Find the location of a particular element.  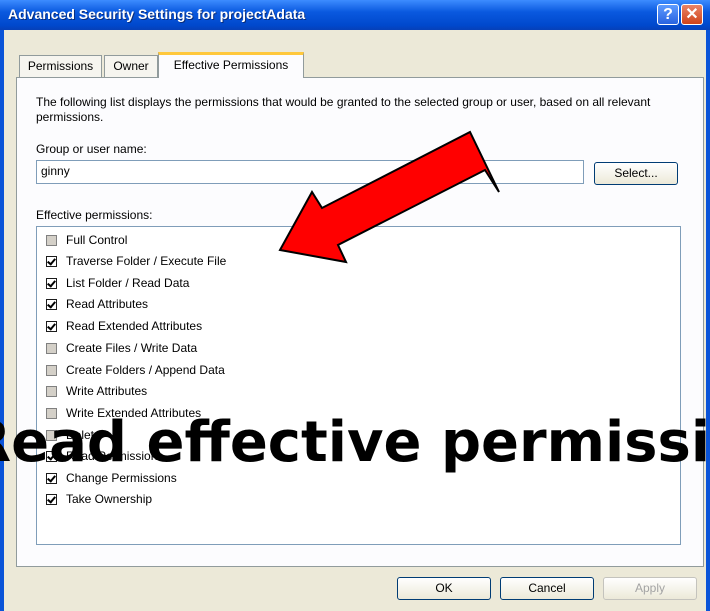

caption-overlay: Read effective permissions is located at coordinates (355, 443).